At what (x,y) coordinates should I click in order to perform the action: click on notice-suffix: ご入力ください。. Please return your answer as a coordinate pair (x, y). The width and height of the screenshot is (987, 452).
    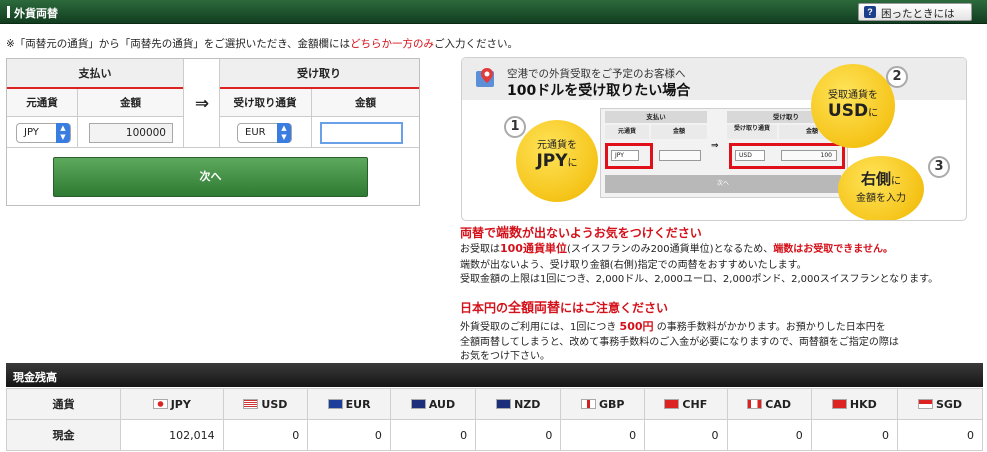
    Looking at the image, I should click on (476, 44).